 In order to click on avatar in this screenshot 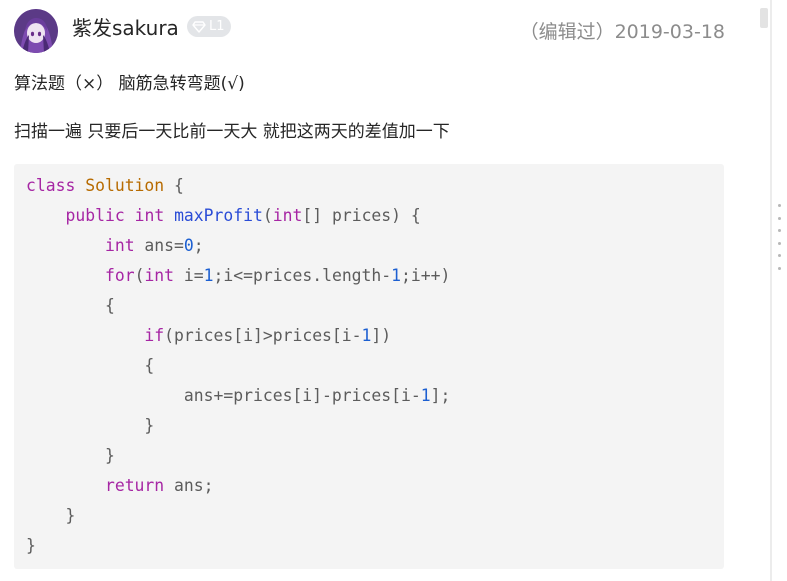, I will do `click(36, 31)`.